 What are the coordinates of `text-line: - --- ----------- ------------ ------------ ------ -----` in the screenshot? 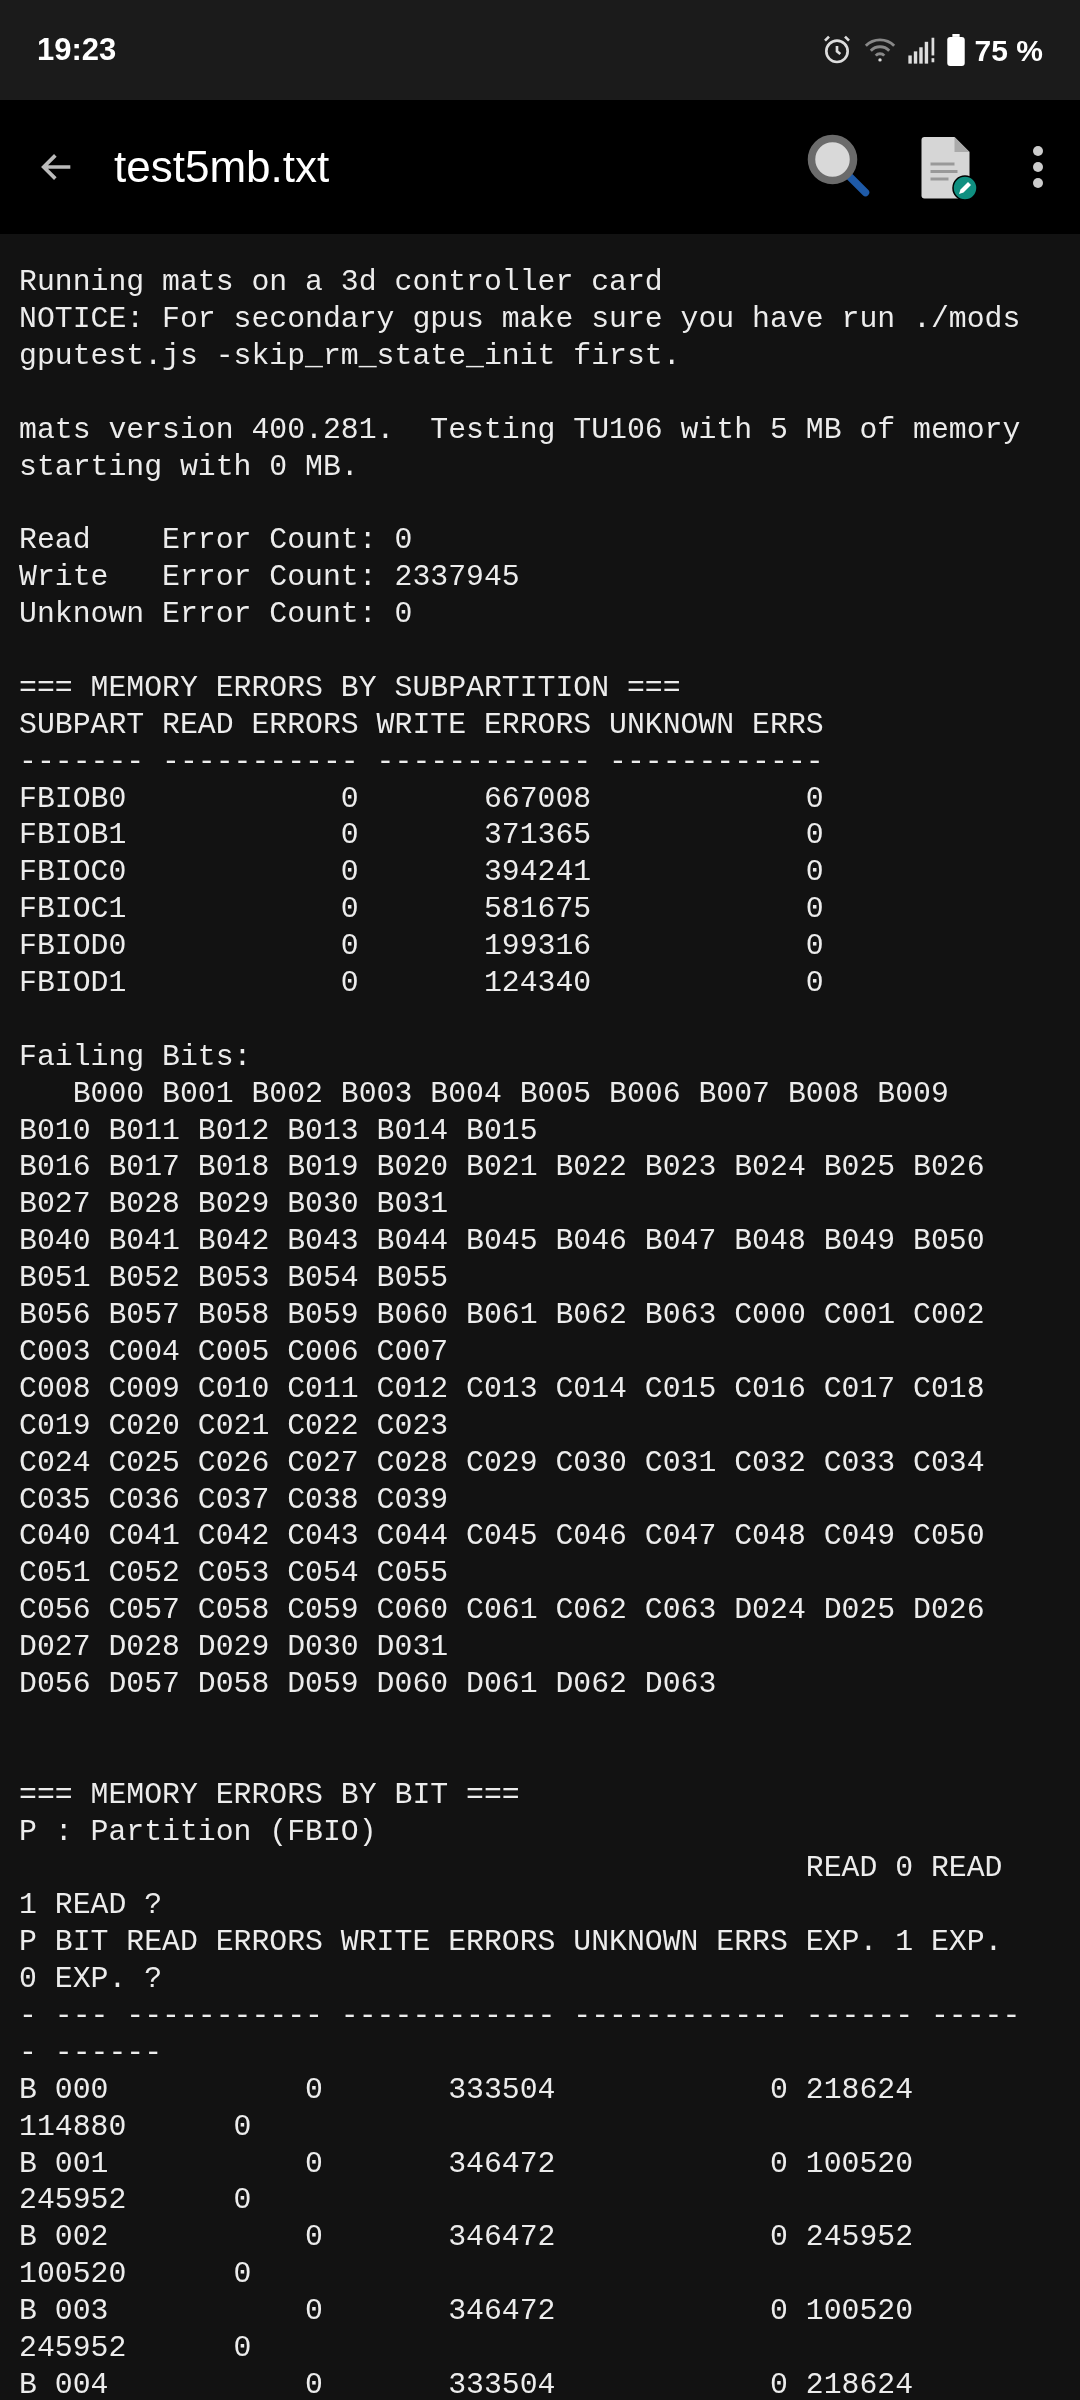 It's located at (520, 2016).